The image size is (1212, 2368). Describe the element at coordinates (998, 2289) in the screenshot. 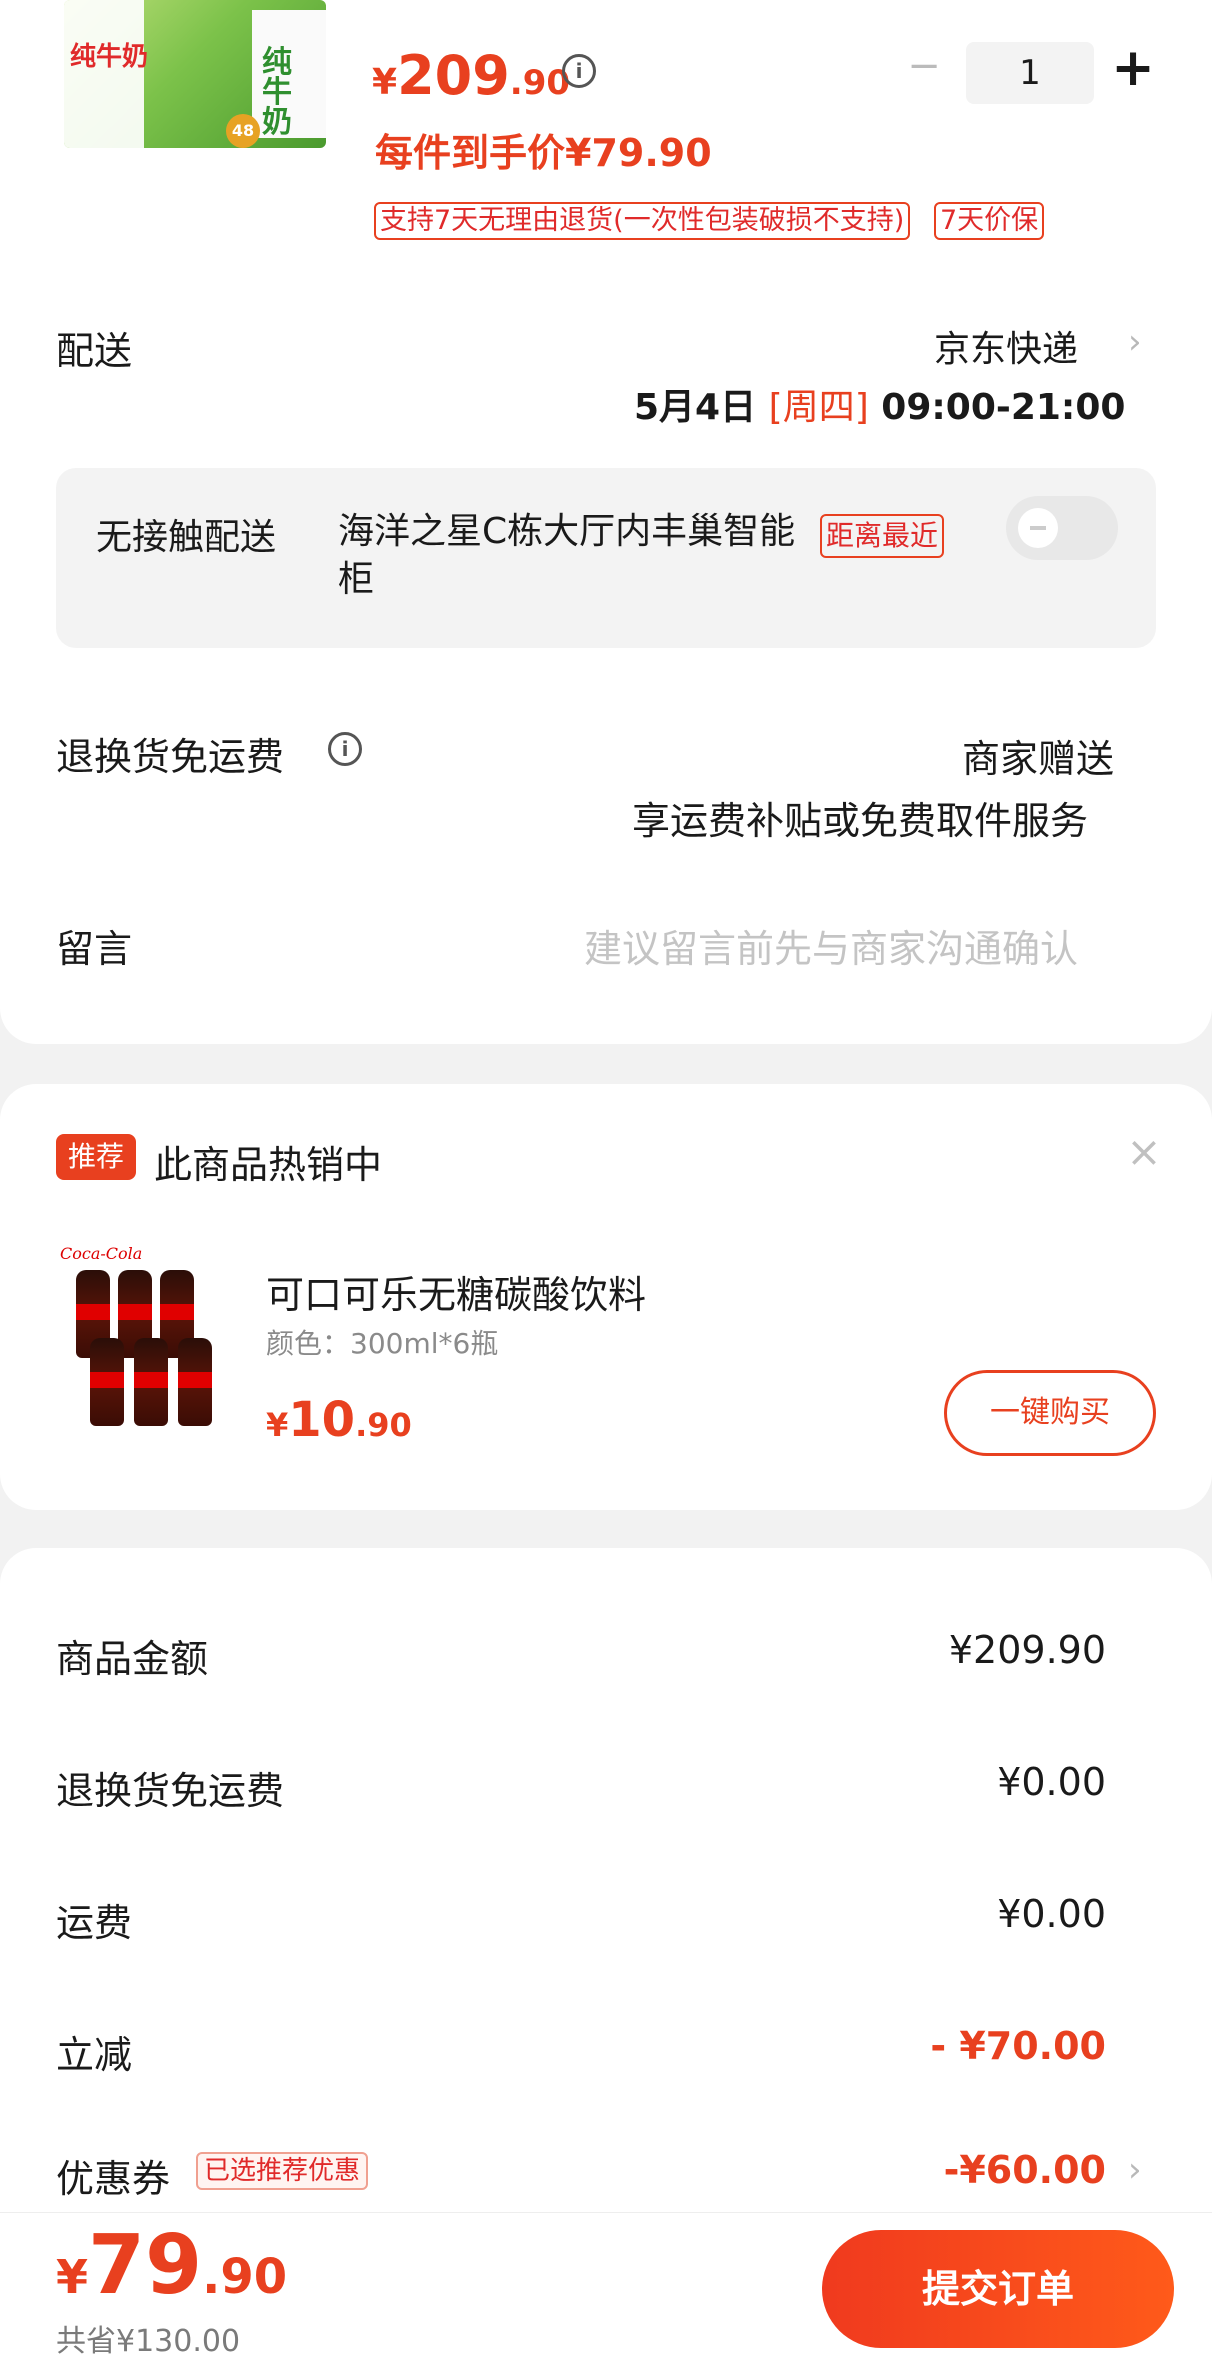

I see `submit-order-button: 提交订单` at that location.